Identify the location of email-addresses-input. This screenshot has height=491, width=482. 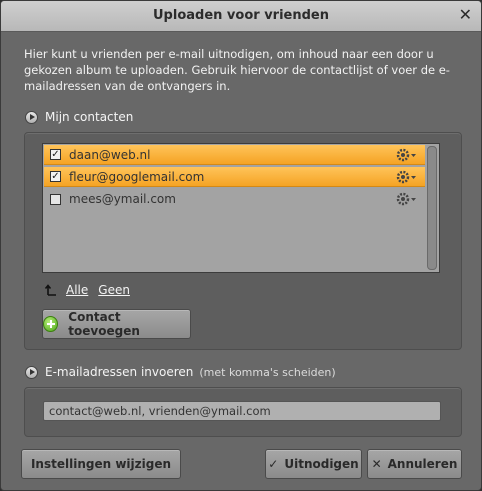
(242, 411).